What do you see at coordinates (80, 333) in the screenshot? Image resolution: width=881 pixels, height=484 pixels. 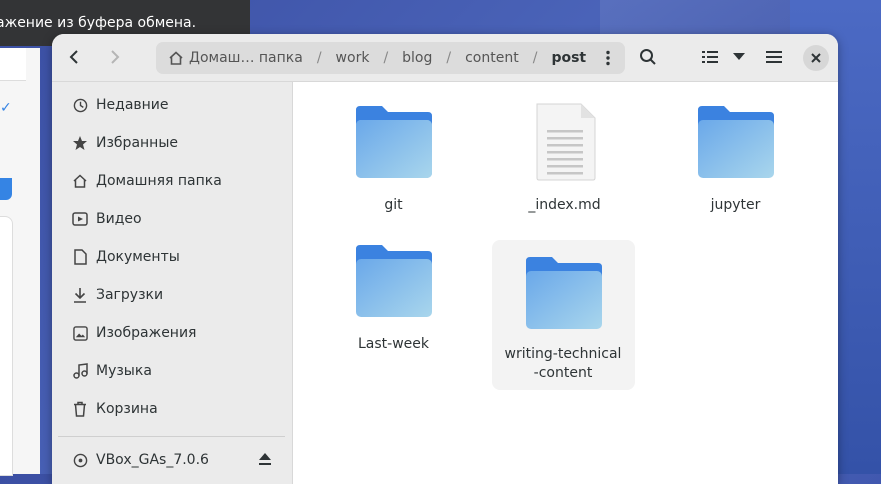 I see `image-icon` at bounding box center [80, 333].